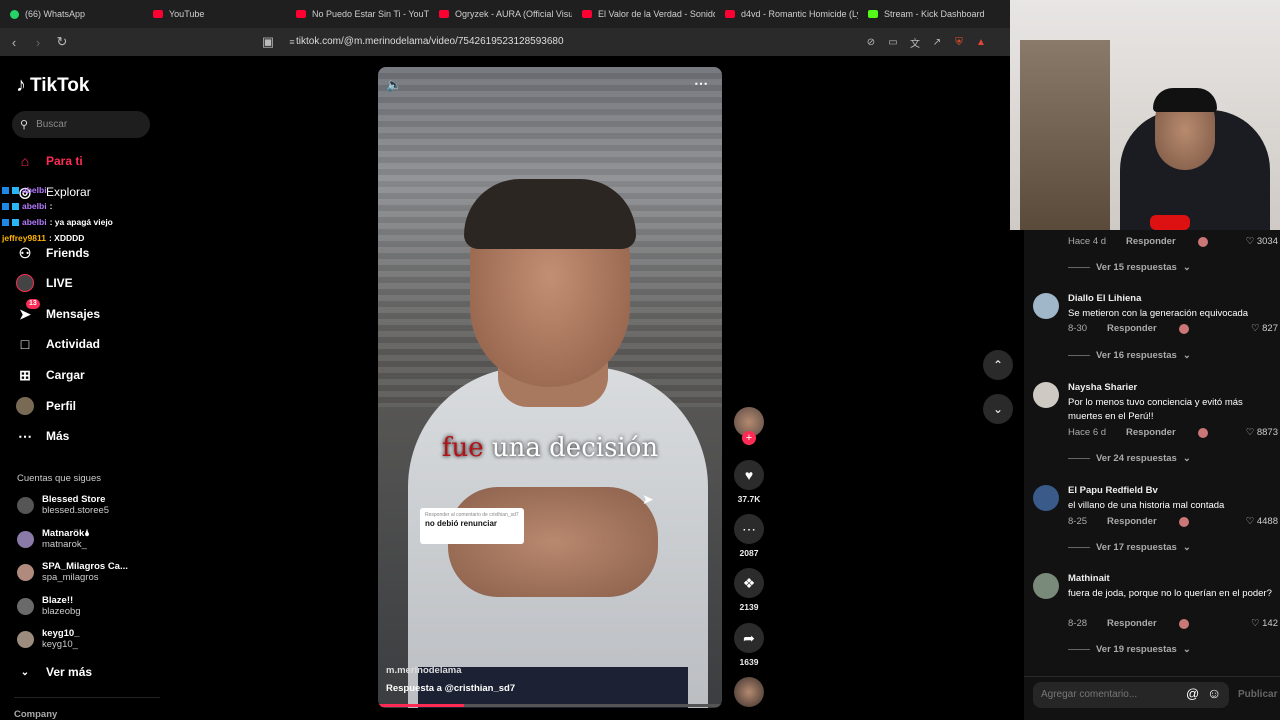 The width and height of the screenshot is (1280, 720). Describe the element at coordinates (424, 670) in the screenshot. I see `video-author: m.merinodelama` at that location.